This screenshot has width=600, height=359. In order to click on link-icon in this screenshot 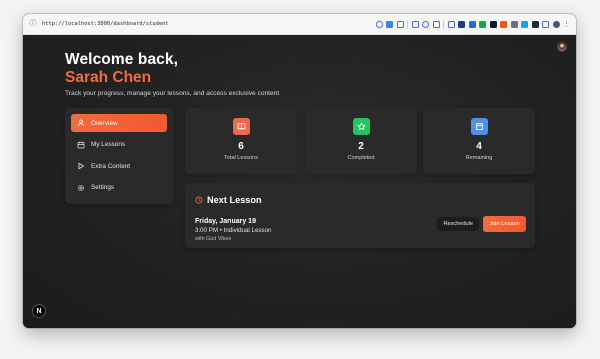, I will do `click(379, 24)`.